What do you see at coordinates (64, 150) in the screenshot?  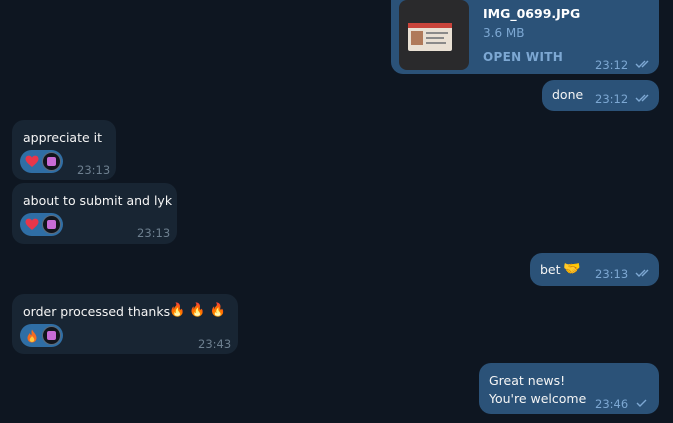 I see `message-bubble: appreciate it 23:13` at bounding box center [64, 150].